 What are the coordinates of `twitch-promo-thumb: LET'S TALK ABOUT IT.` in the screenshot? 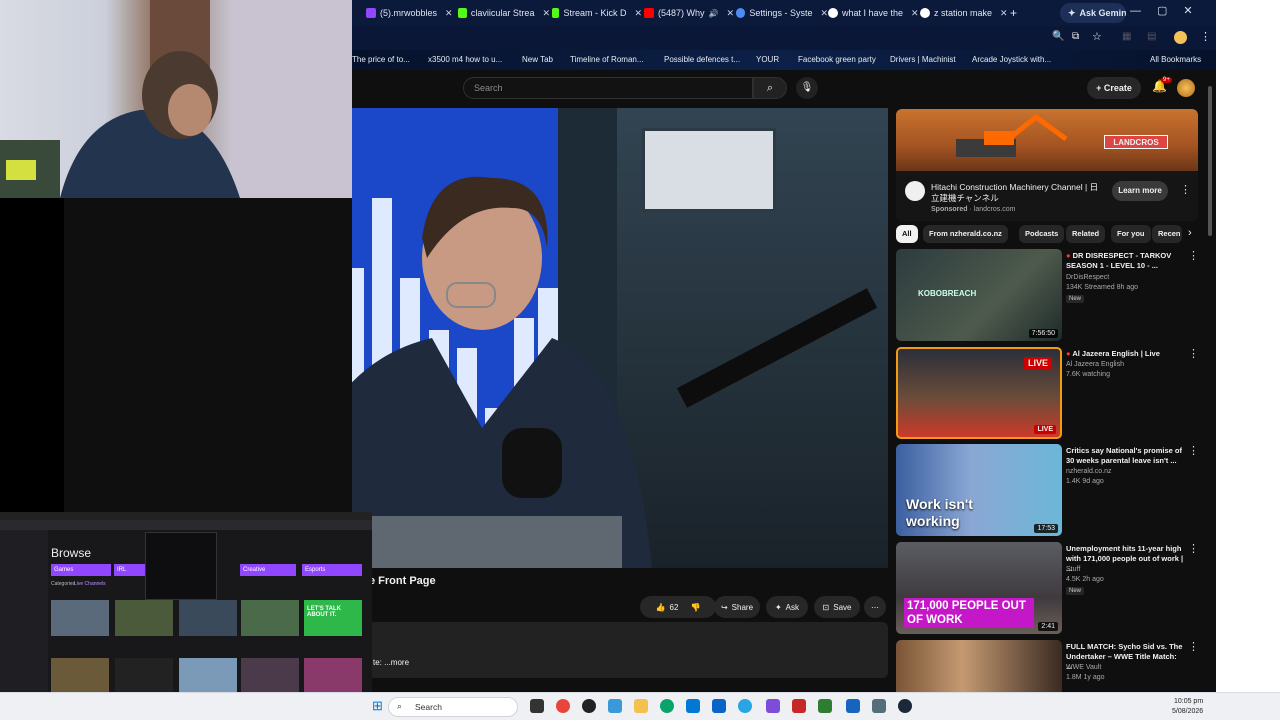 It's located at (333, 618).